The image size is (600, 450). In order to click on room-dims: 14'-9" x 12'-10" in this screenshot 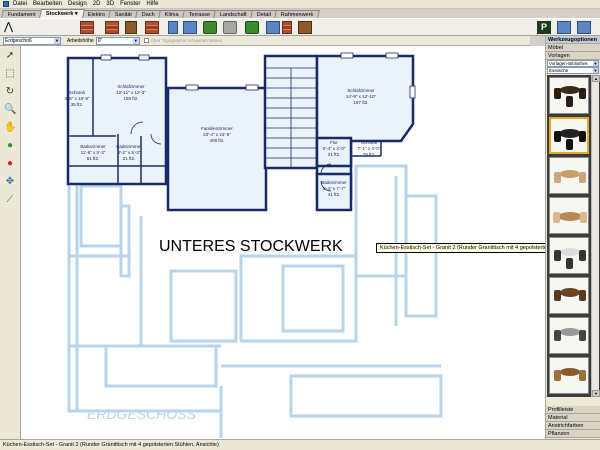, I will do `click(361, 96)`.